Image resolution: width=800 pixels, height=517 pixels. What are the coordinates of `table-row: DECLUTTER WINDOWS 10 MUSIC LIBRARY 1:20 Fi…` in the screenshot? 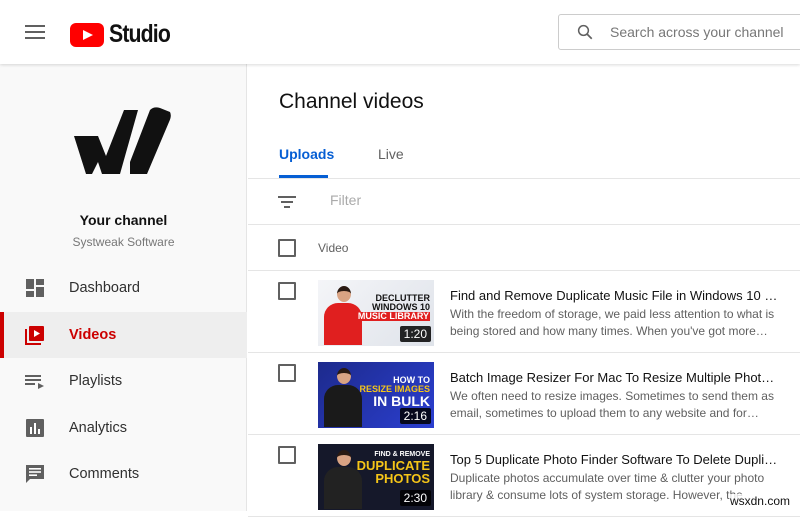 It's located at (524, 312).